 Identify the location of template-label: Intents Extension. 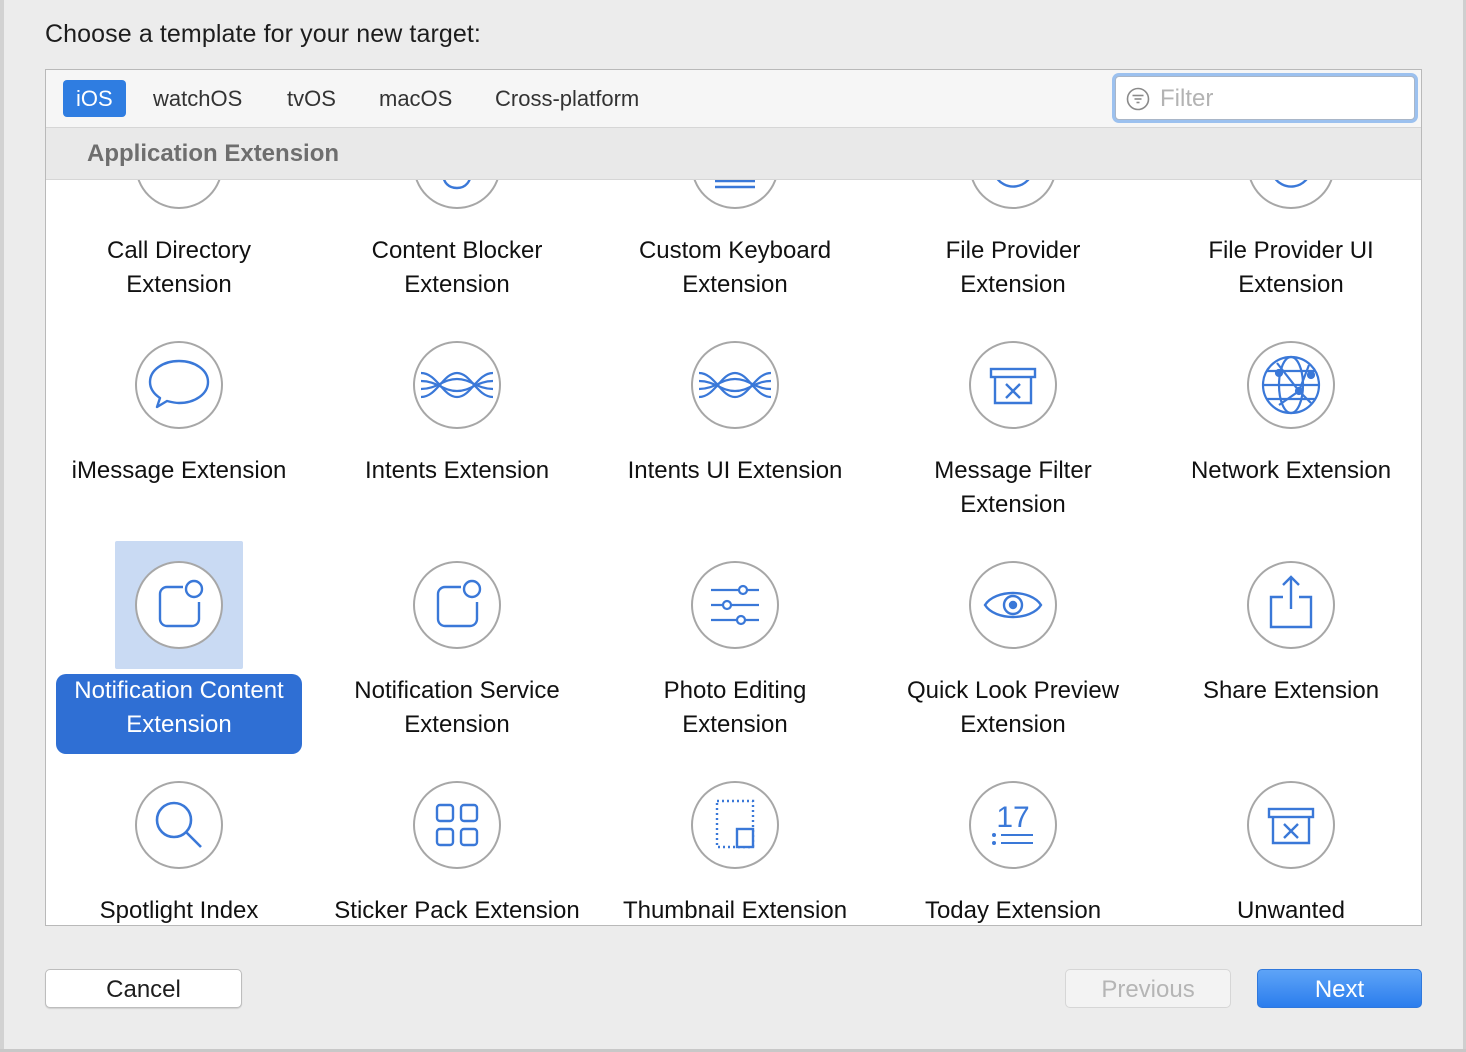
(457, 470).